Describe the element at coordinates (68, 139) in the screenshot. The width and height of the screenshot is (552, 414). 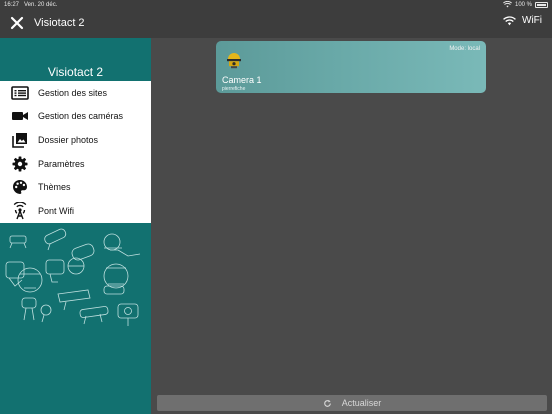
I see `sidebar-item-label: Dossier photos` at that location.